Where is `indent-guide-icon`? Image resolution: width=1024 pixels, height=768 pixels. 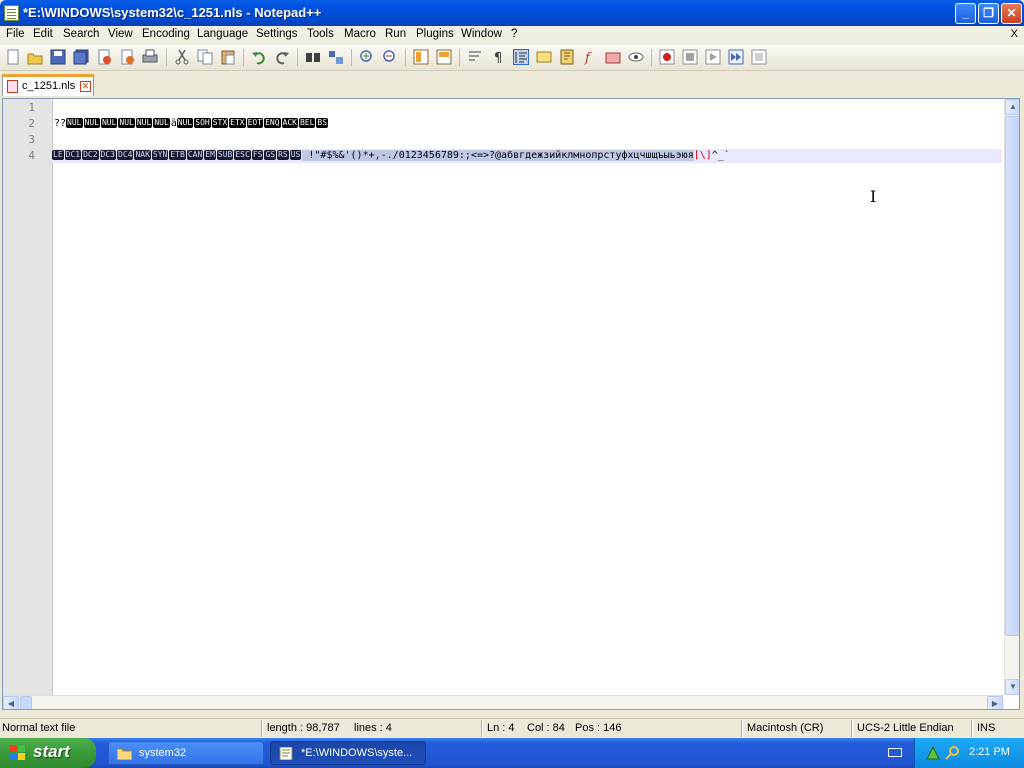 indent-guide-icon is located at coordinates (521, 57).